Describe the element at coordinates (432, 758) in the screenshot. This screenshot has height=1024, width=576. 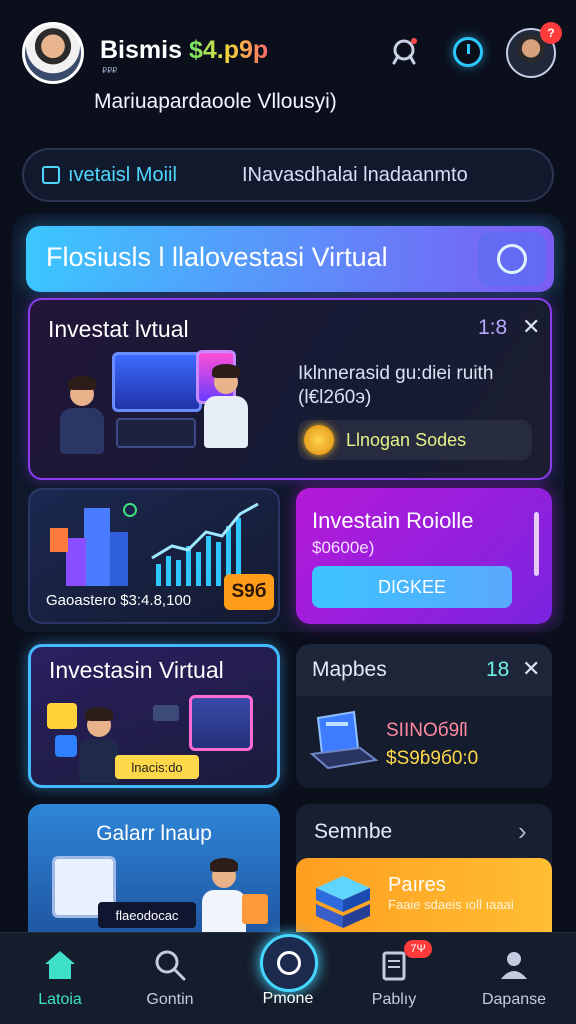
I see `maps-value: $S9ɓ9б0:0` at that location.